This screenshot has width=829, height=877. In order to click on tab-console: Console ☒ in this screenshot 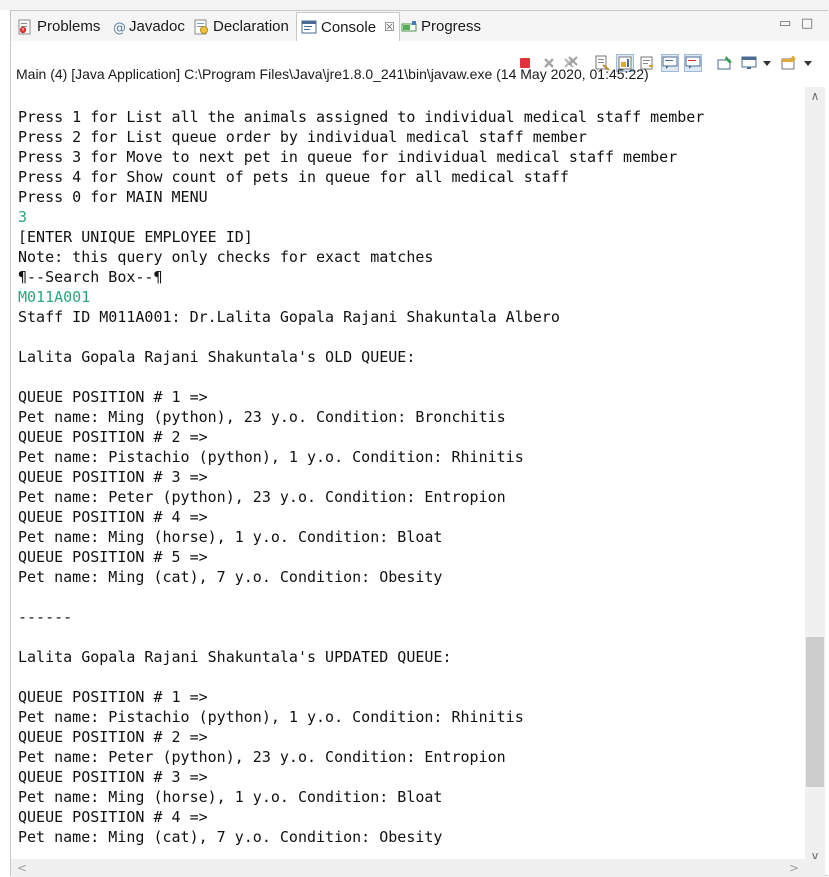, I will do `click(348, 26)`.